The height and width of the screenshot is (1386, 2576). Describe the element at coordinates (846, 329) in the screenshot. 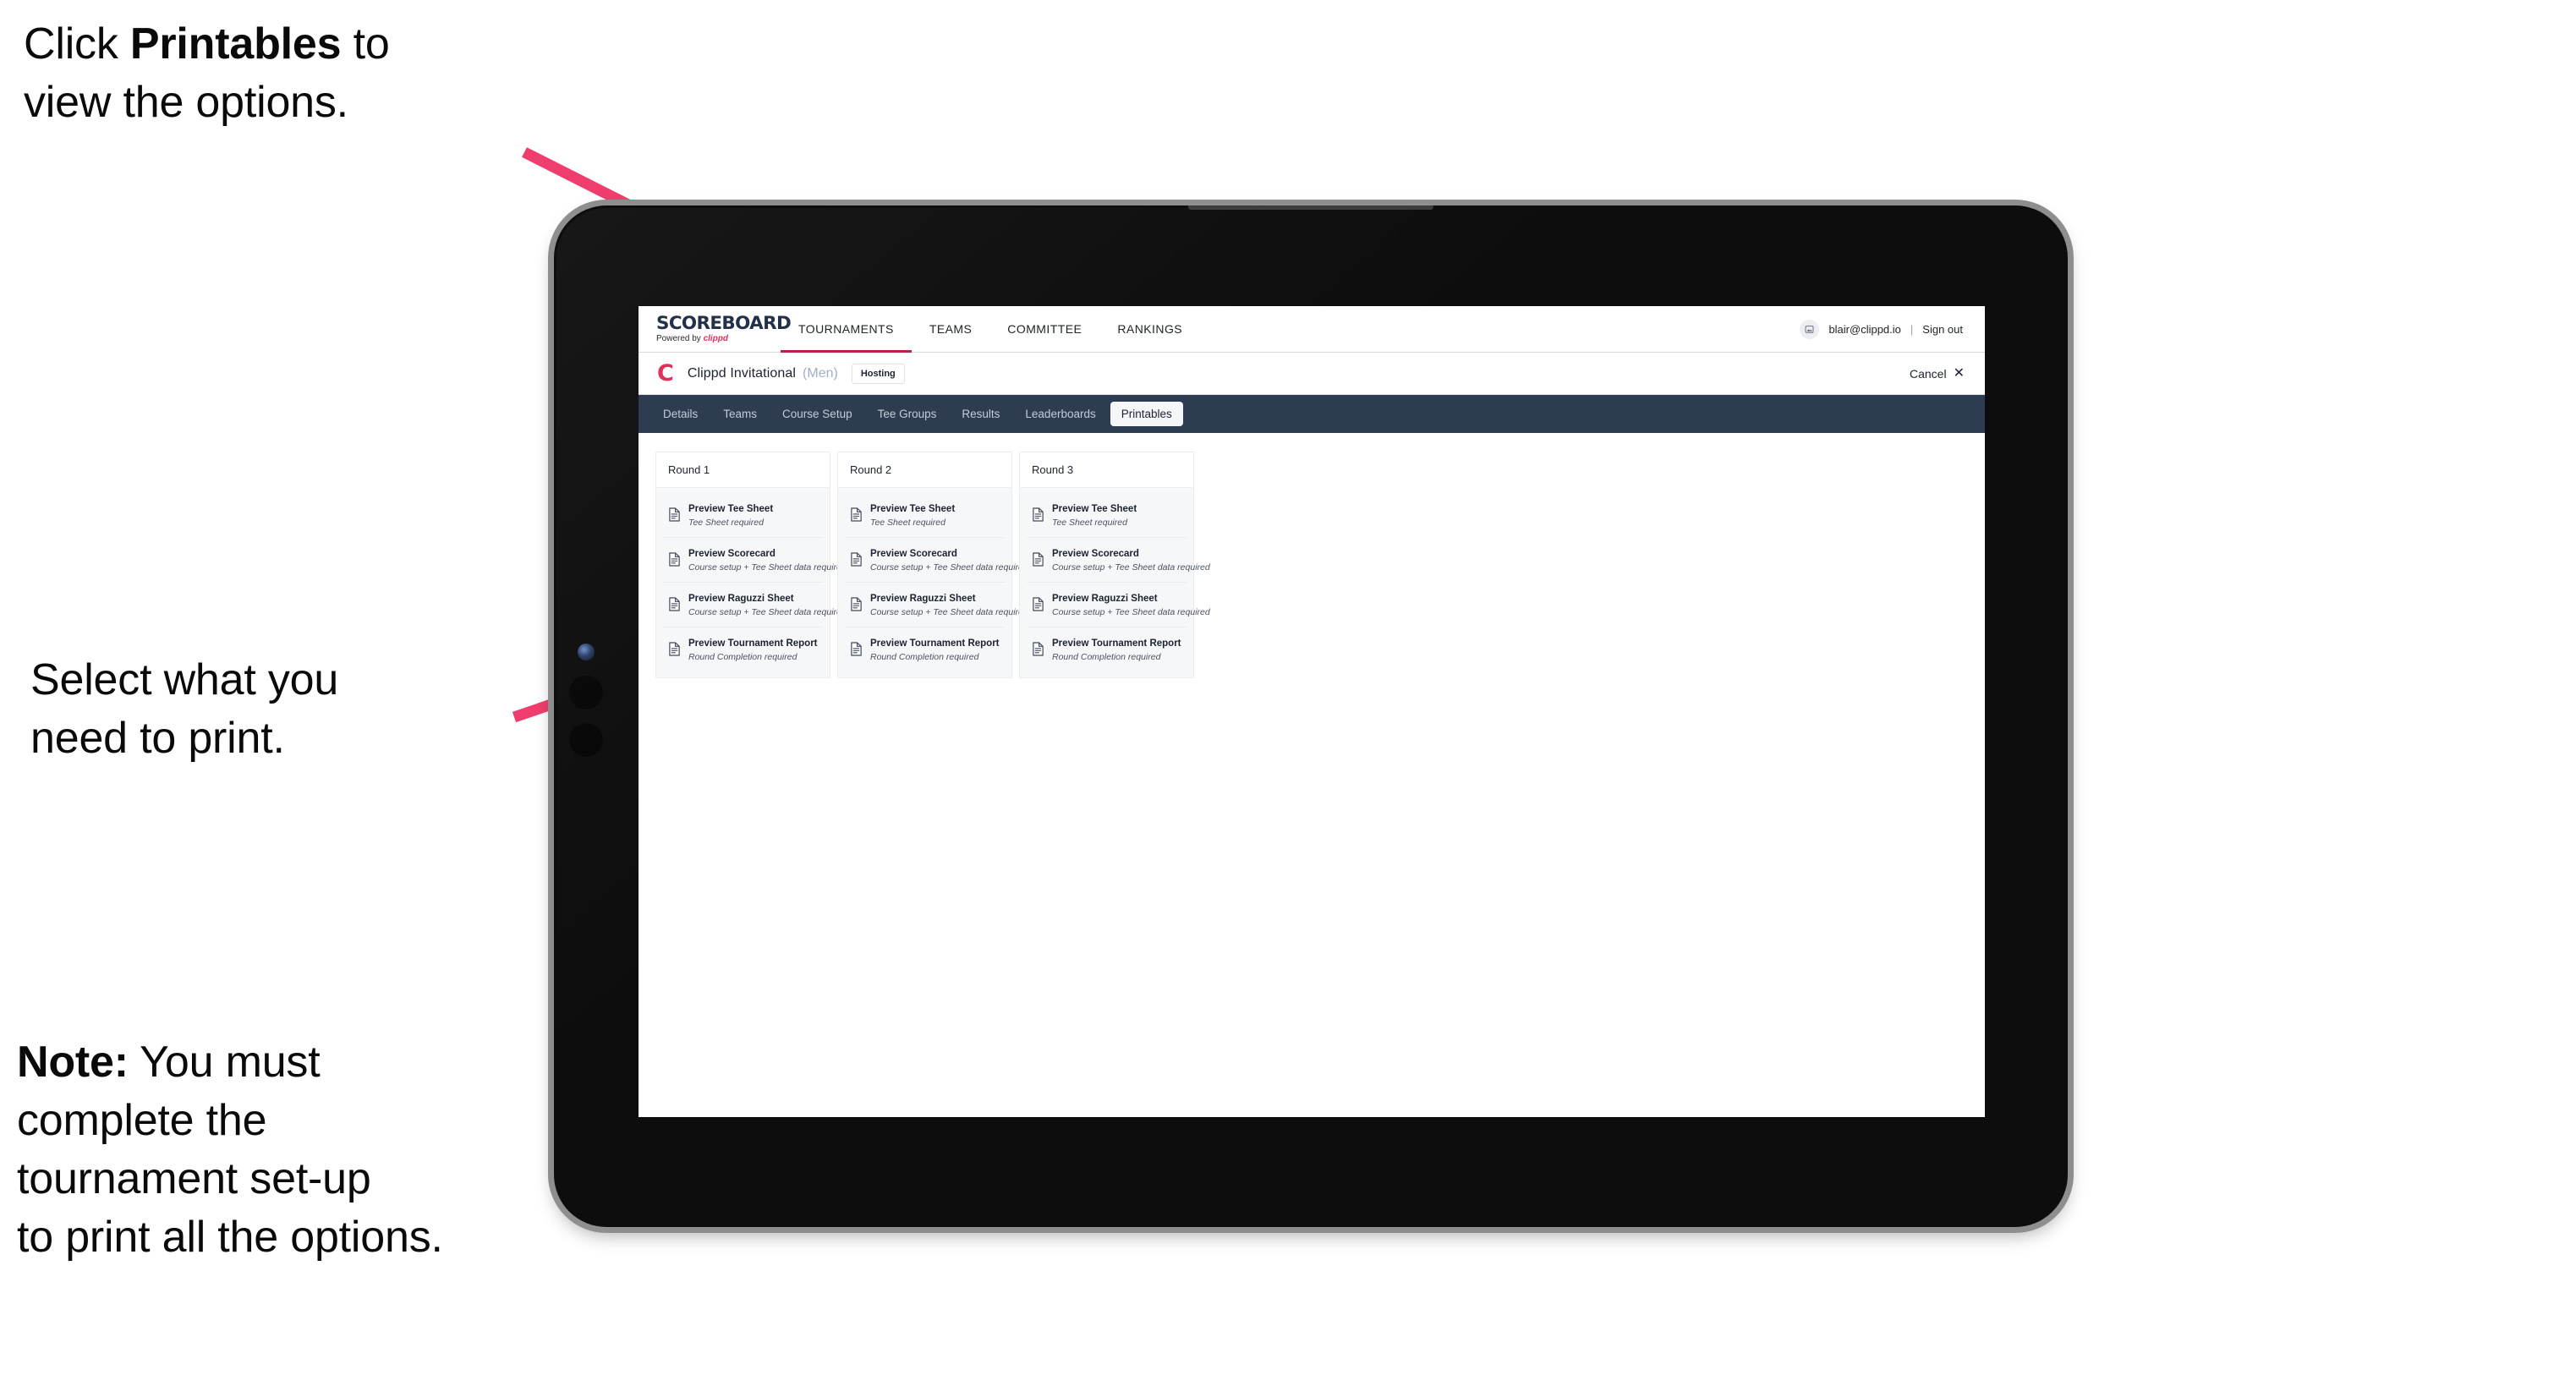

I see `global-nav-item-tournaments: TOURNAMENTS` at that location.